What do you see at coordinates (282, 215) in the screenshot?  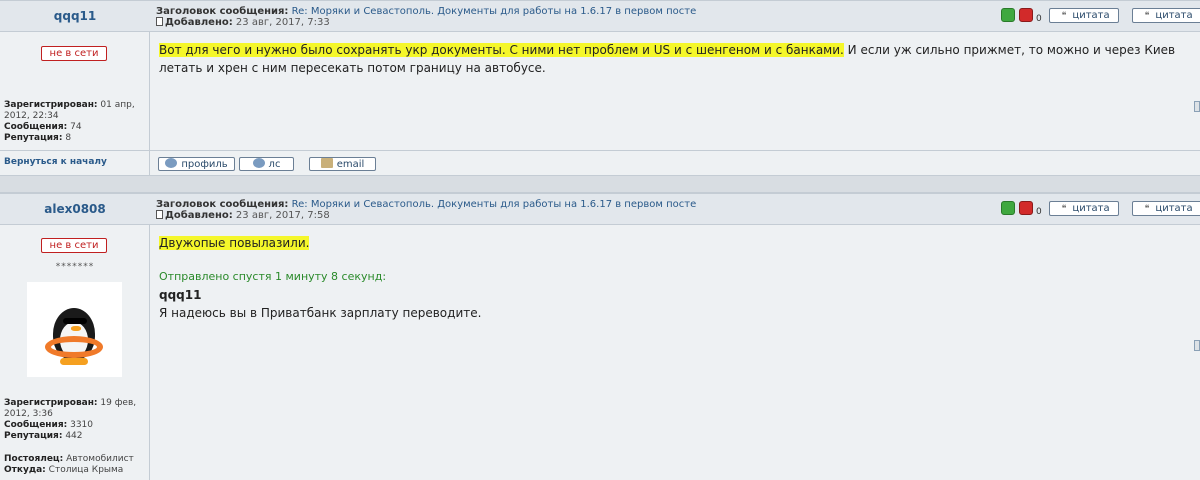 I see `post-date: 23 авг, 2017, 7:58` at bounding box center [282, 215].